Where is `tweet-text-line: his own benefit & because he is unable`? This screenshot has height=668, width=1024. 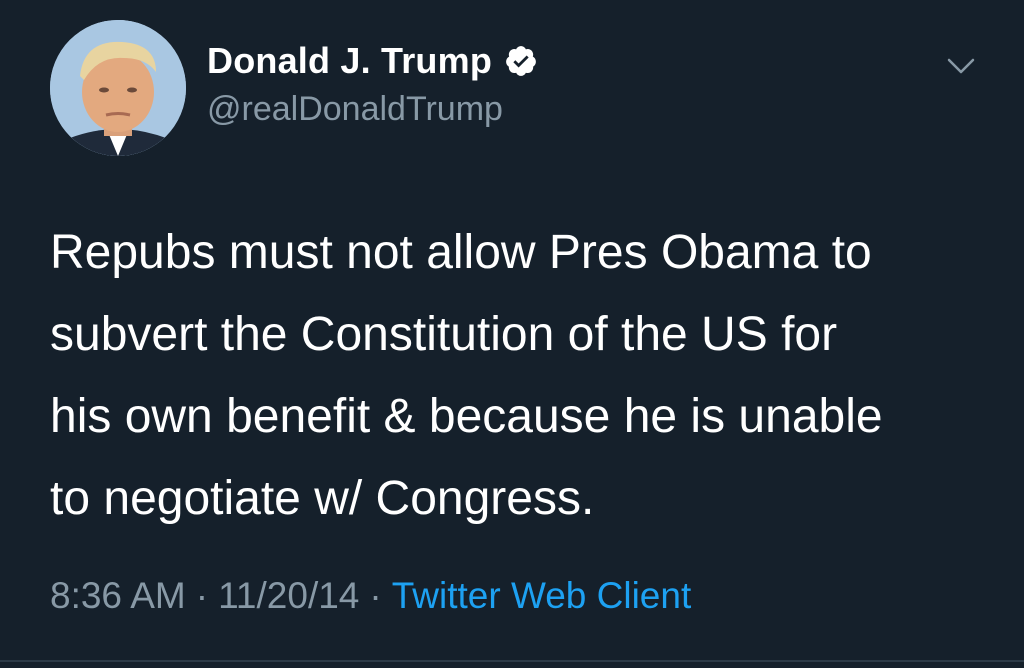
tweet-text-line: his own benefit & because he is unable is located at coordinates (466, 416).